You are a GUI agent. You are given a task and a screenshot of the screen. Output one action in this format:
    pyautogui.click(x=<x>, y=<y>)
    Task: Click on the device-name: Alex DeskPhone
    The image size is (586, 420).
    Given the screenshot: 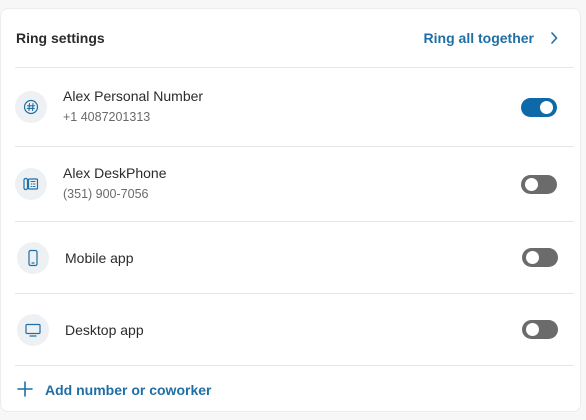 What is the action you would take?
    pyautogui.click(x=115, y=173)
    